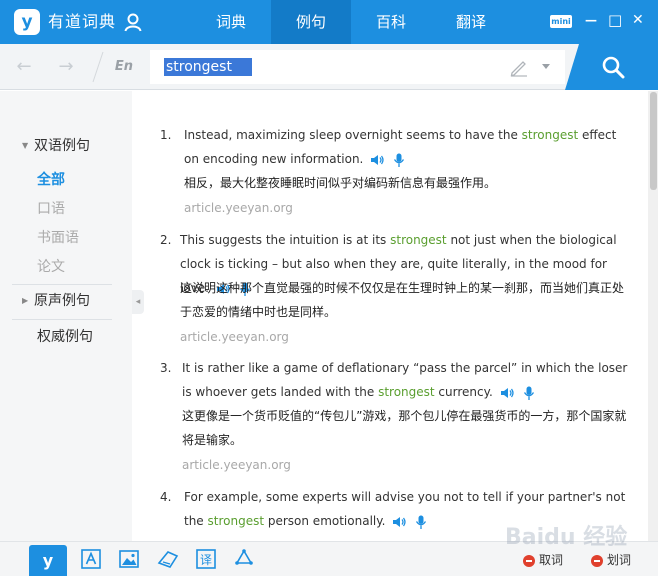  I want to click on search-icon, so click(613, 67).